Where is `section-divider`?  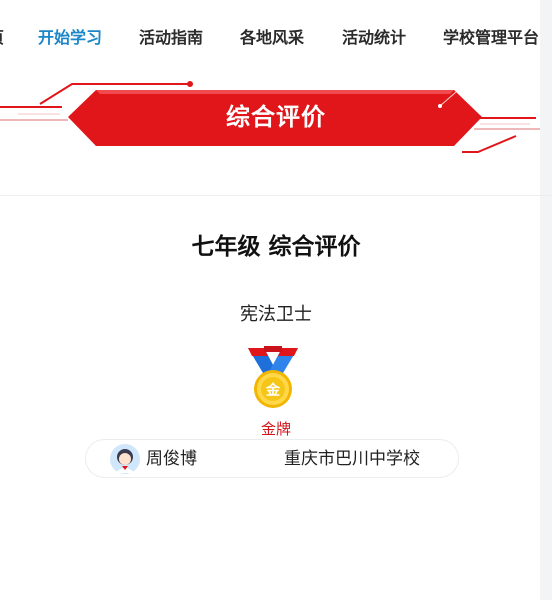 section-divider is located at coordinates (276, 195).